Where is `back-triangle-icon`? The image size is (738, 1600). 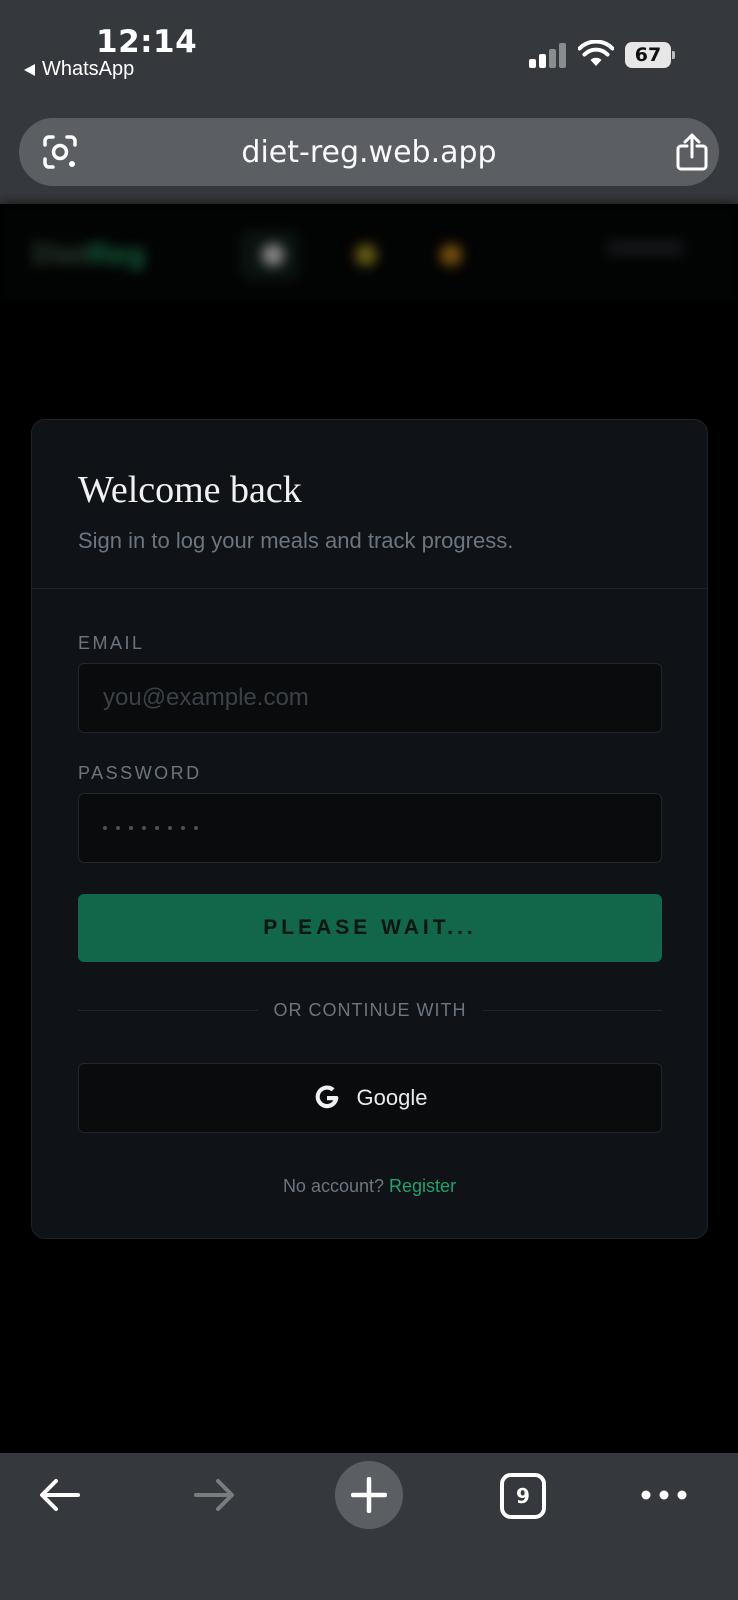
back-triangle-icon is located at coordinates (29, 69).